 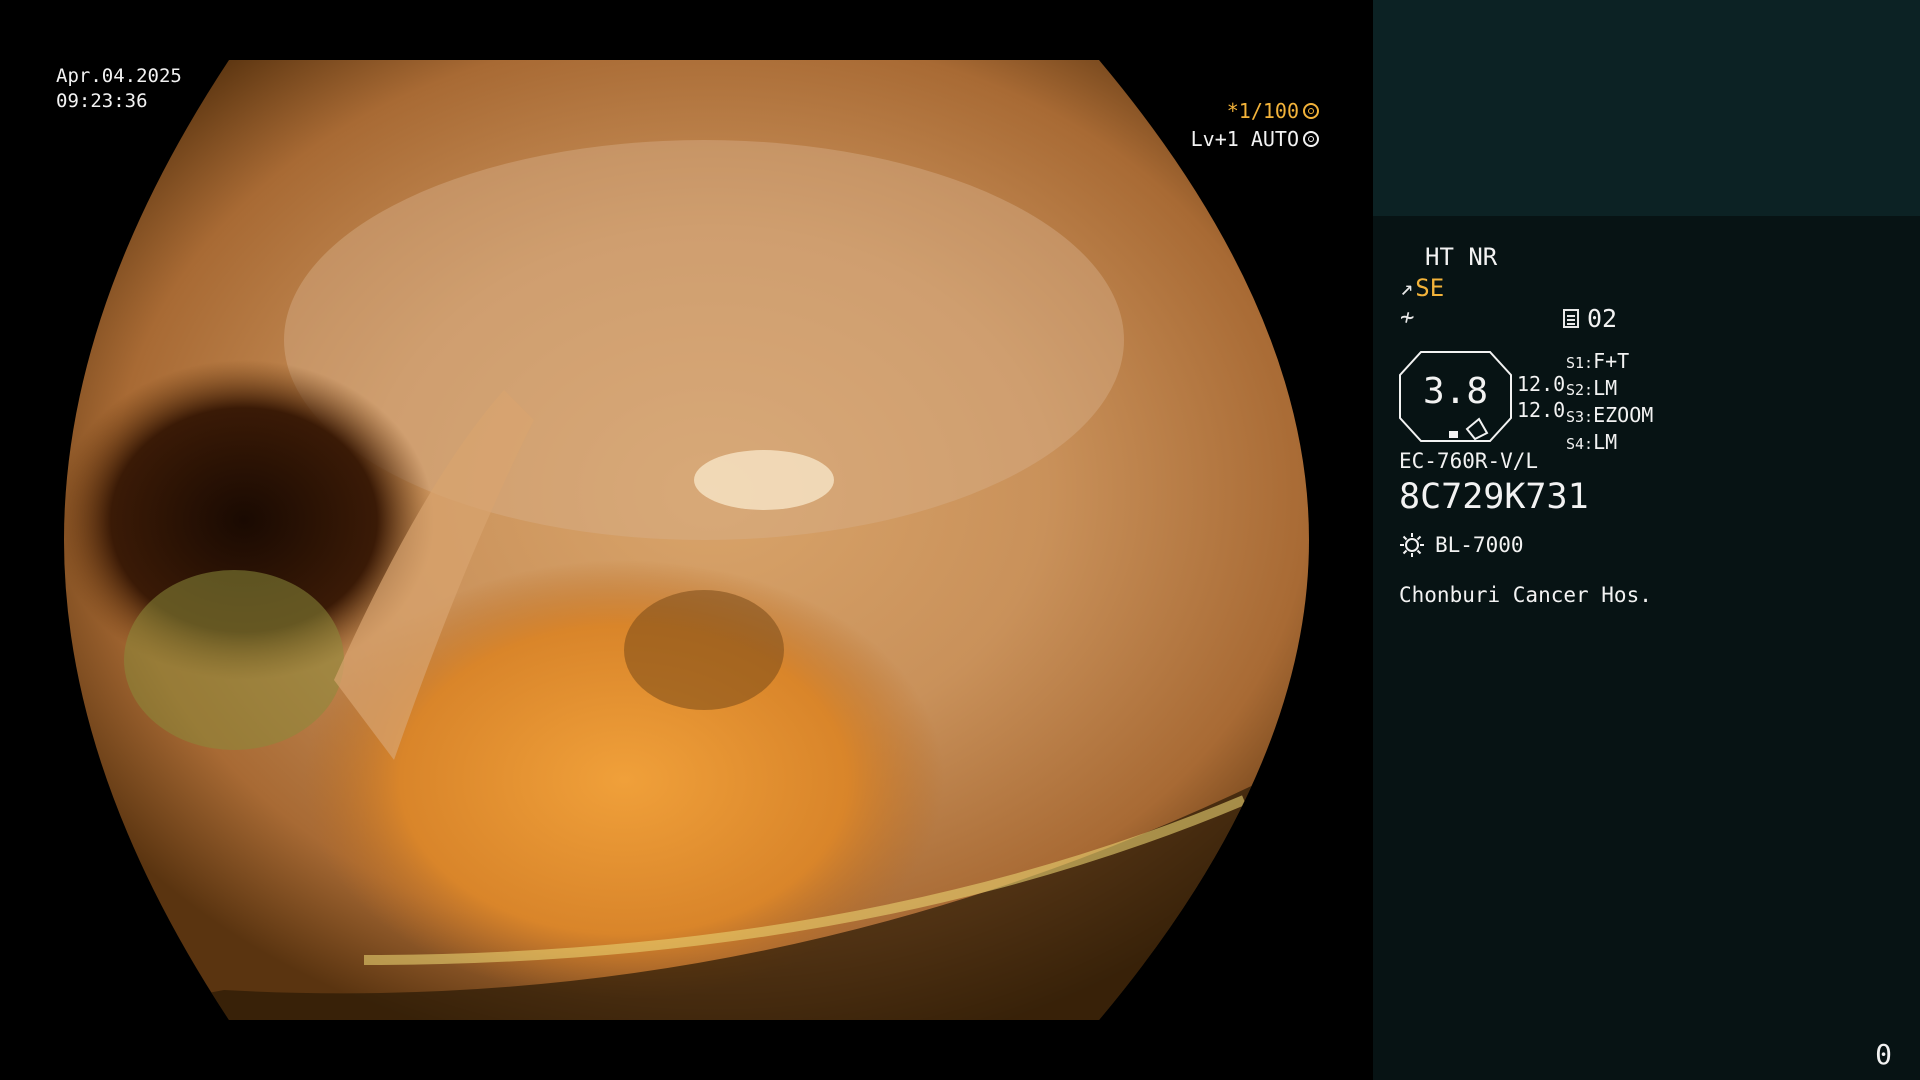 What do you see at coordinates (1541, 410) in the screenshot?
I see `value-2: 12.0` at bounding box center [1541, 410].